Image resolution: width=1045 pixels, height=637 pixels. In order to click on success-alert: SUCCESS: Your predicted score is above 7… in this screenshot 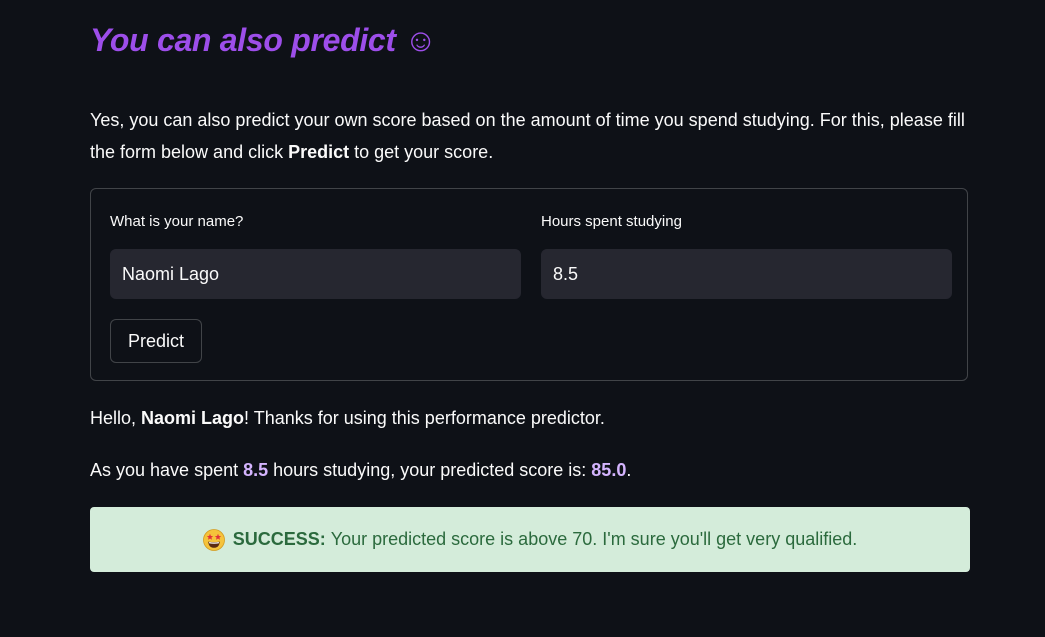, I will do `click(530, 539)`.